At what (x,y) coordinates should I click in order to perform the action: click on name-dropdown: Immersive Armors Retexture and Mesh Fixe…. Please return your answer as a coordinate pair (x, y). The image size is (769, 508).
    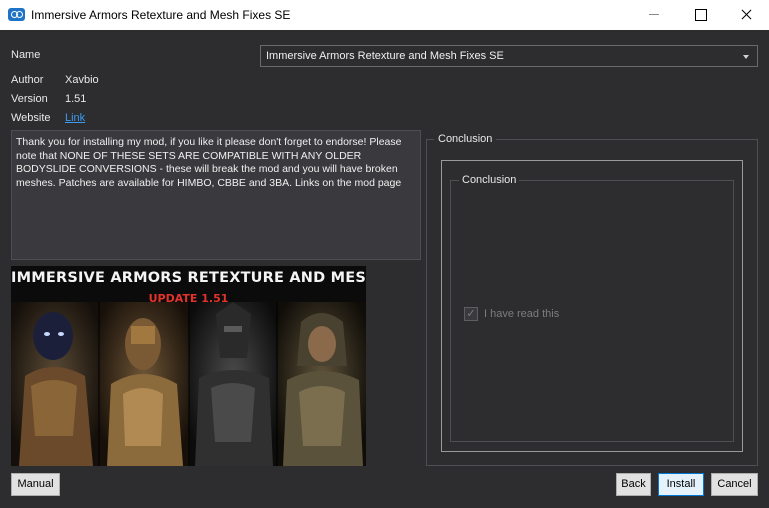
    Looking at the image, I should click on (509, 56).